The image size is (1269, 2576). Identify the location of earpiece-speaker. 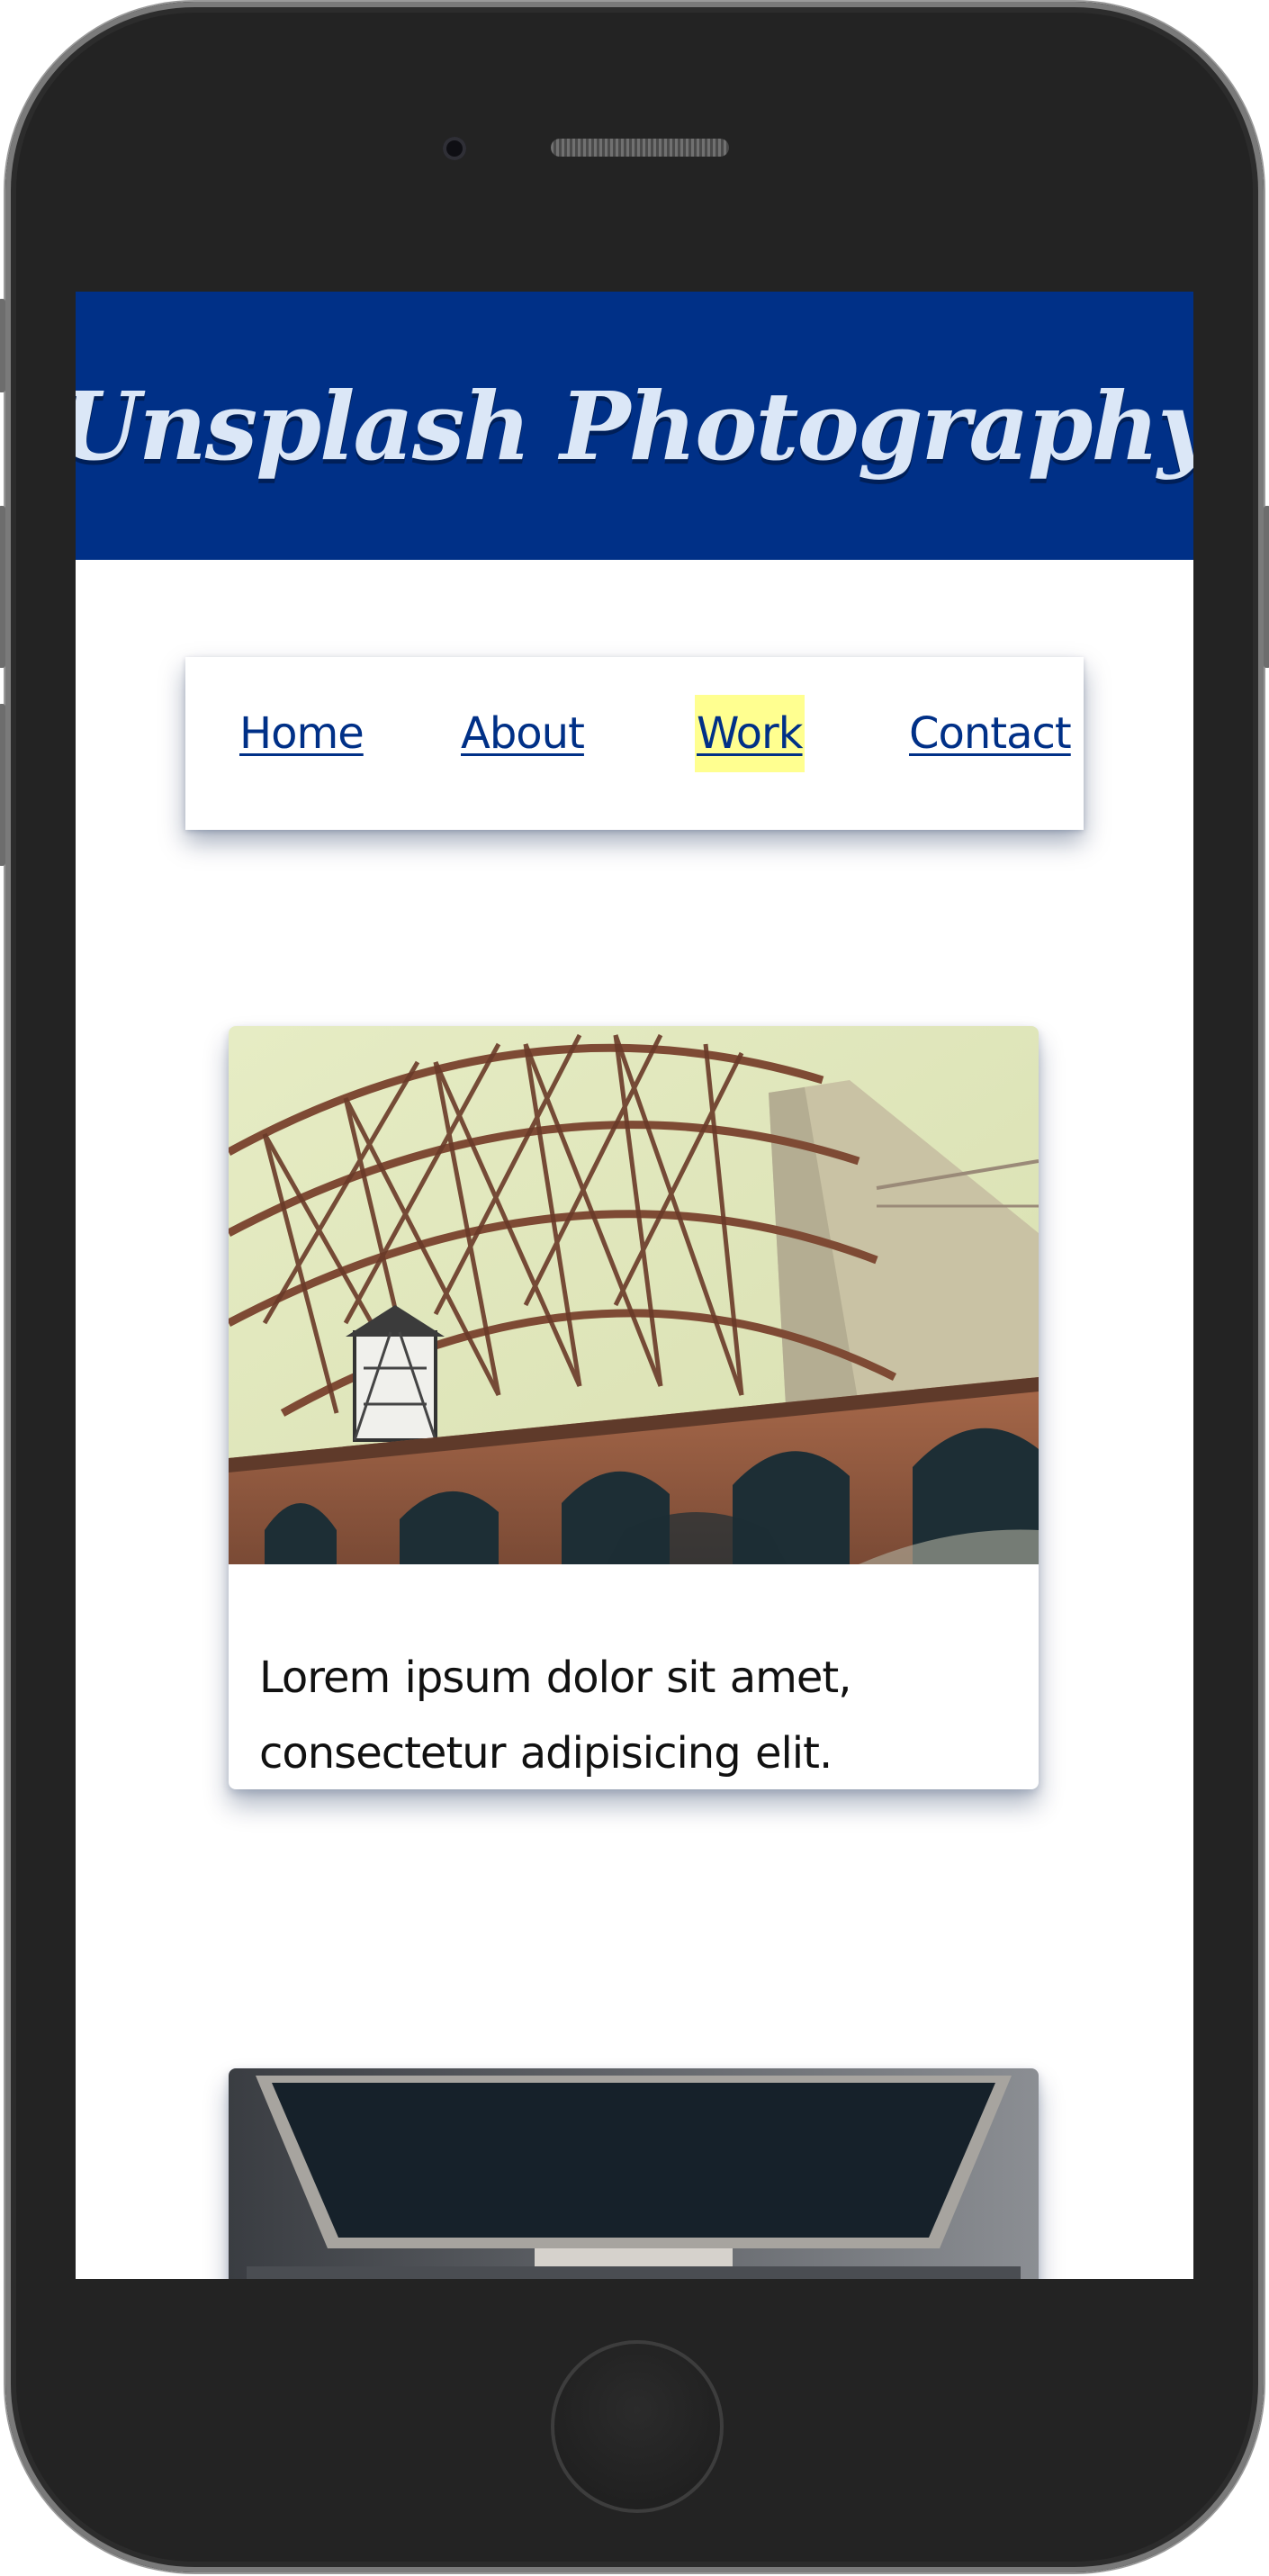
(640, 148).